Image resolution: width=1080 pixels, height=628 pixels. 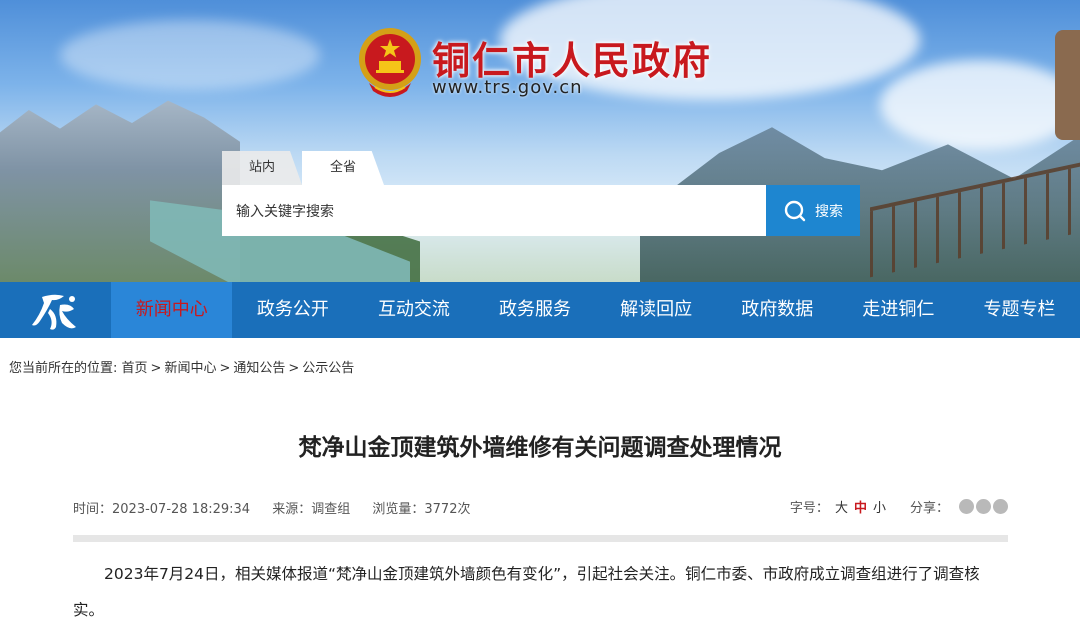 What do you see at coordinates (898, 310) in the screenshot?
I see `nav-item-about-tongren: 走进铜仁` at bounding box center [898, 310].